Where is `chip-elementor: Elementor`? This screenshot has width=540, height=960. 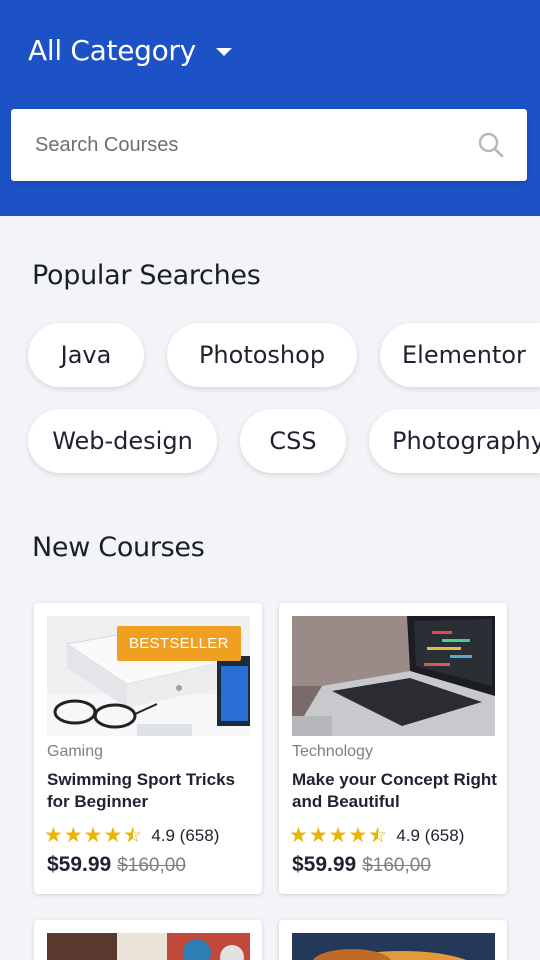
chip-elementor: Elementor is located at coordinates (460, 355).